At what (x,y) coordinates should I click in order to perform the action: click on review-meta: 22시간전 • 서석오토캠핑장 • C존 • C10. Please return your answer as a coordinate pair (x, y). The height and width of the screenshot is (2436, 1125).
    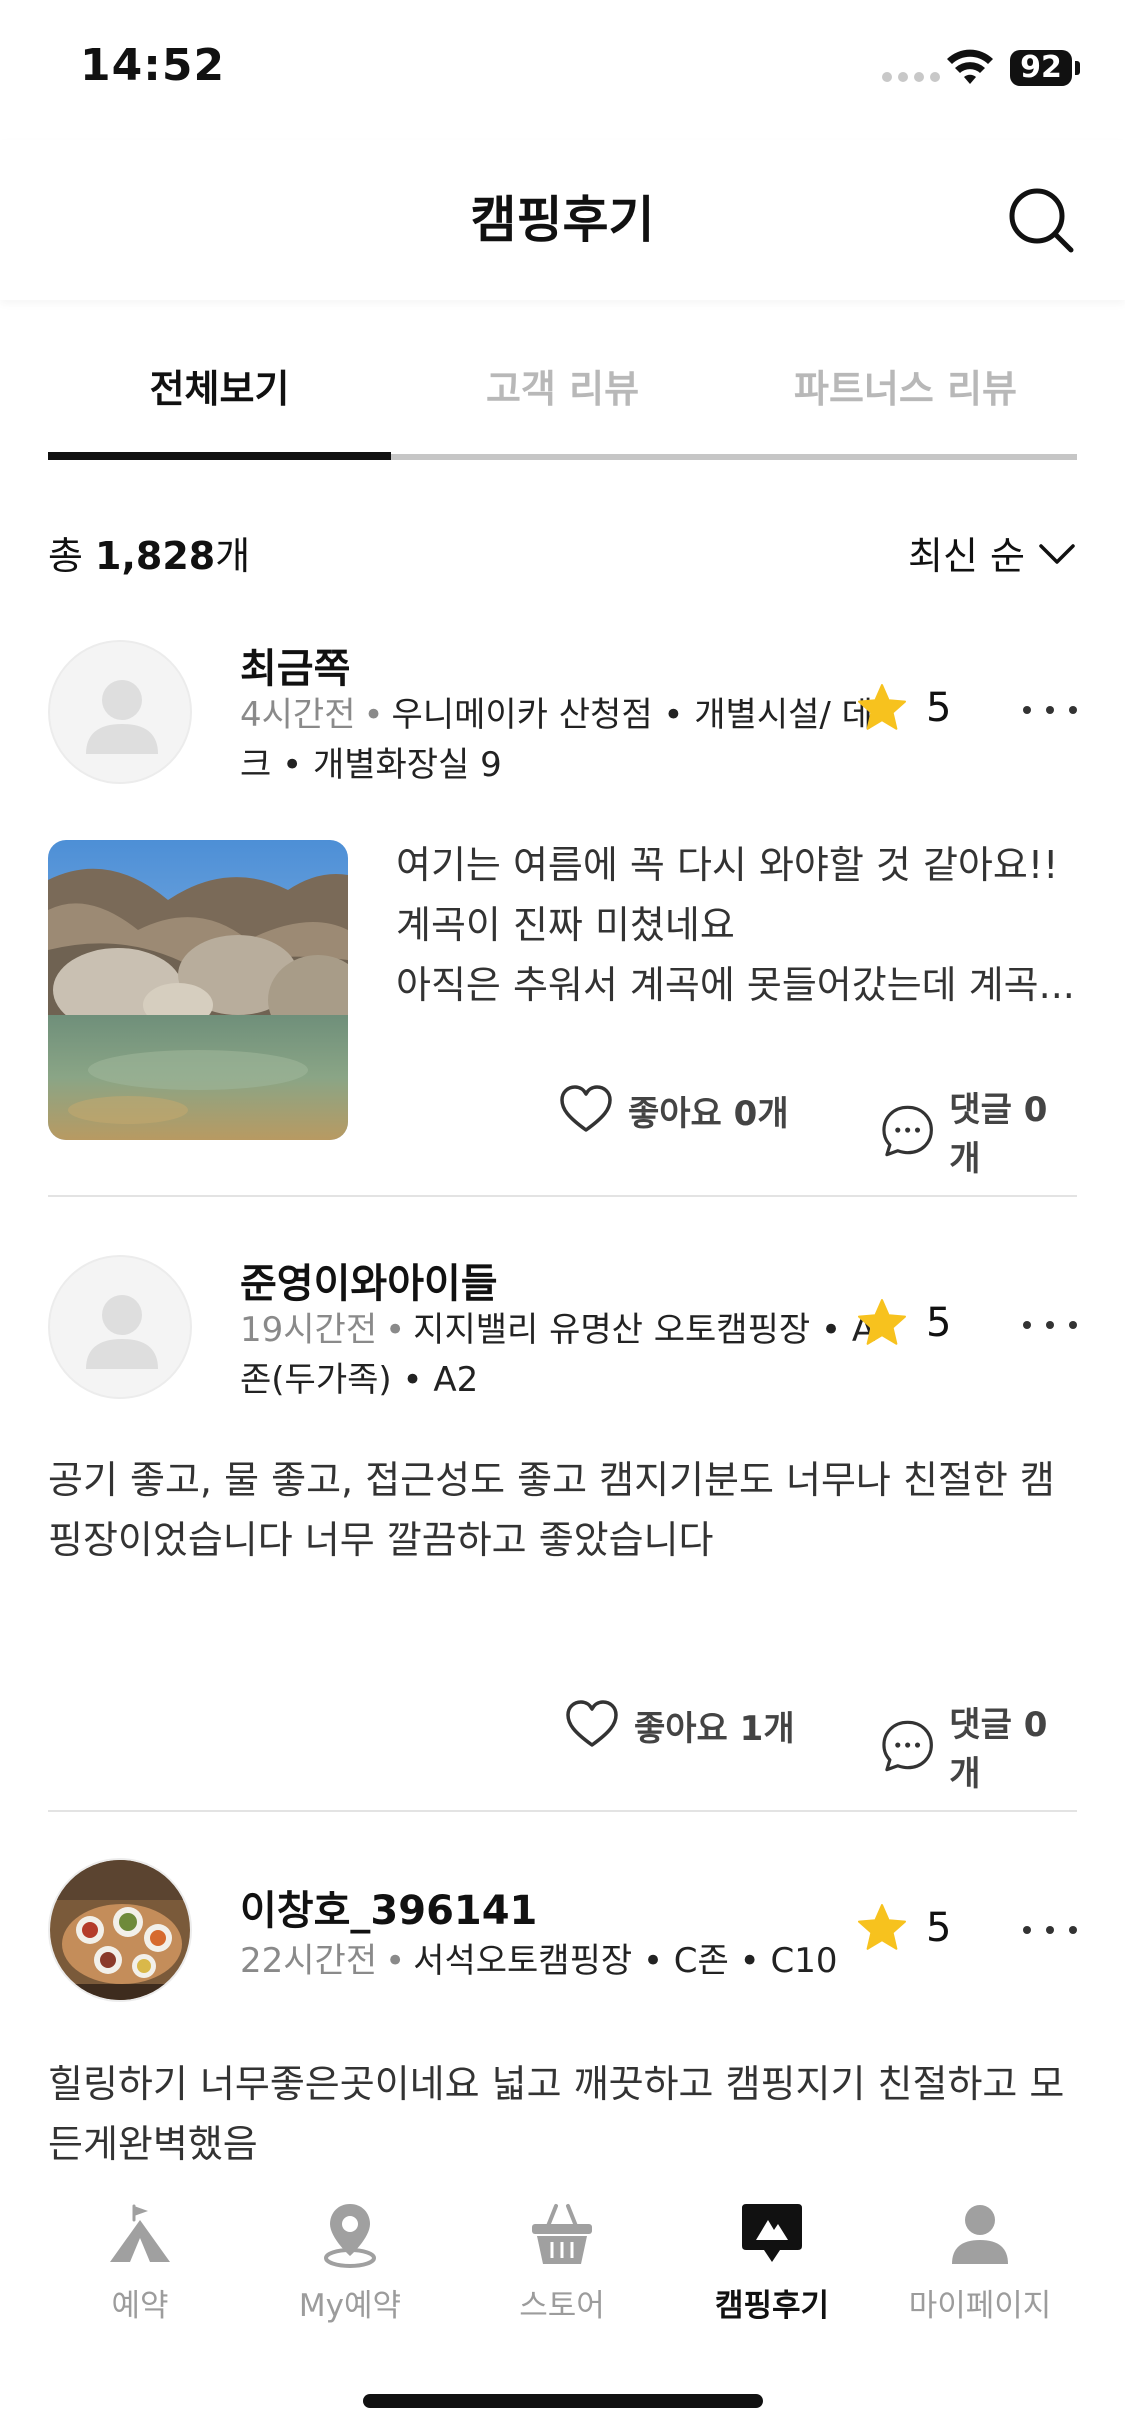
    Looking at the image, I should click on (560, 1961).